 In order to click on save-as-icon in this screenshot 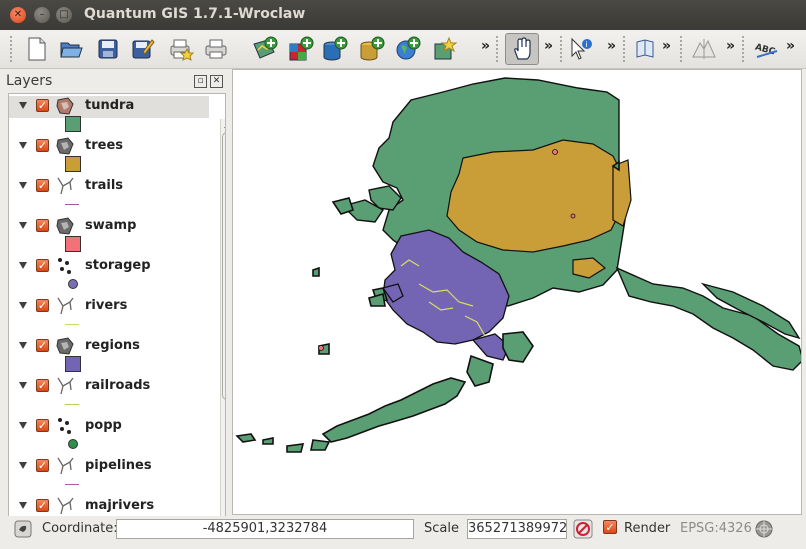, I will do `click(143, 49)`.